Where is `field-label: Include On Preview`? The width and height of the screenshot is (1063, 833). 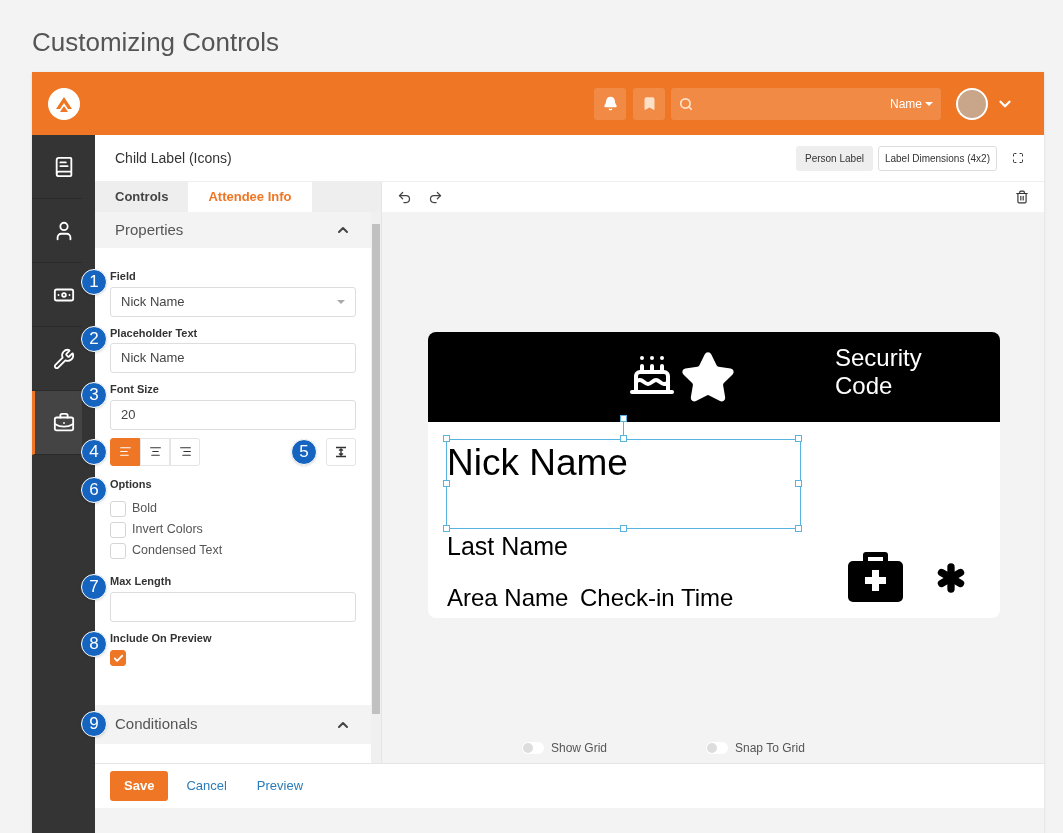 field-label: Include On Preview is located at coordinates (161, 638).